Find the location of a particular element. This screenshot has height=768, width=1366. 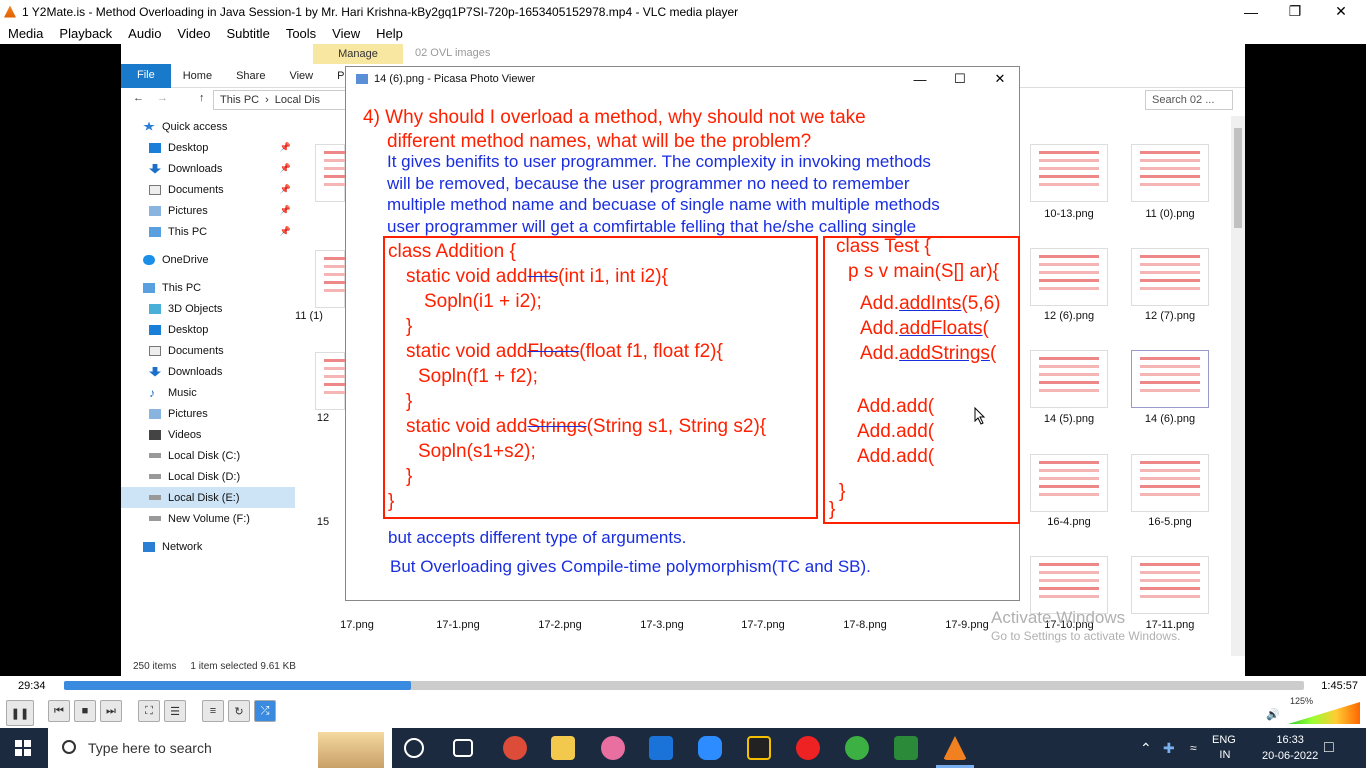

loop-button: ↻ is located at coordinates (239, 711).